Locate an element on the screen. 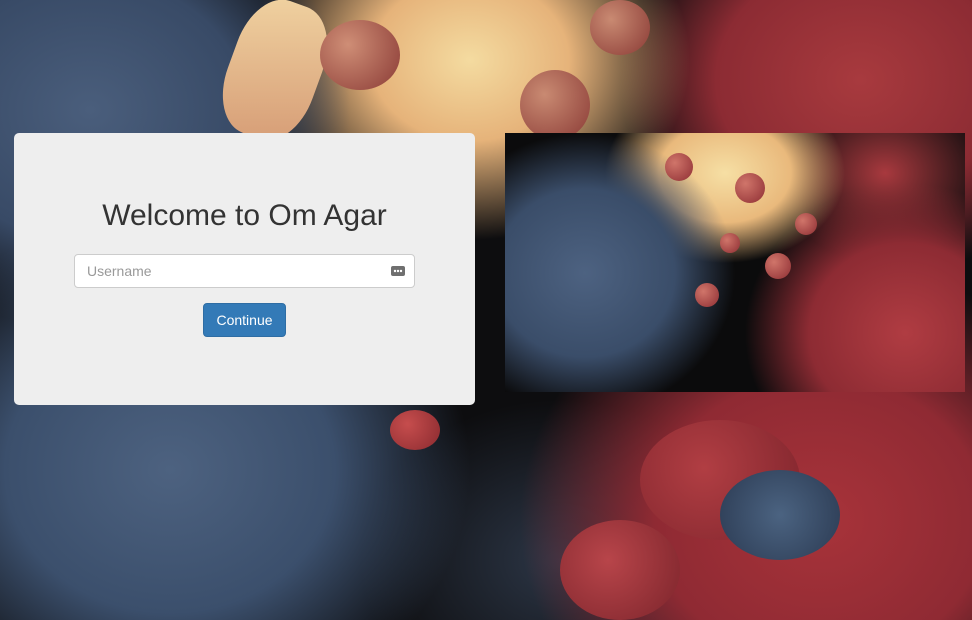 This screenshot has width=972, height=620. welcome-title: Welcome to Om Agar is located at coordinates (244, 215).